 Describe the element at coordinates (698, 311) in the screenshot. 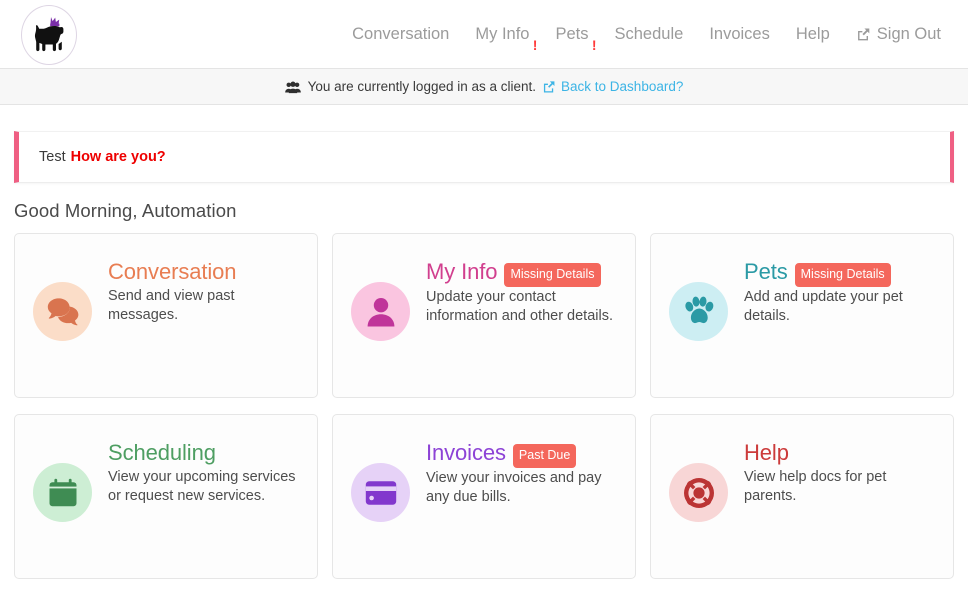

I see `paw-icon` at that location.